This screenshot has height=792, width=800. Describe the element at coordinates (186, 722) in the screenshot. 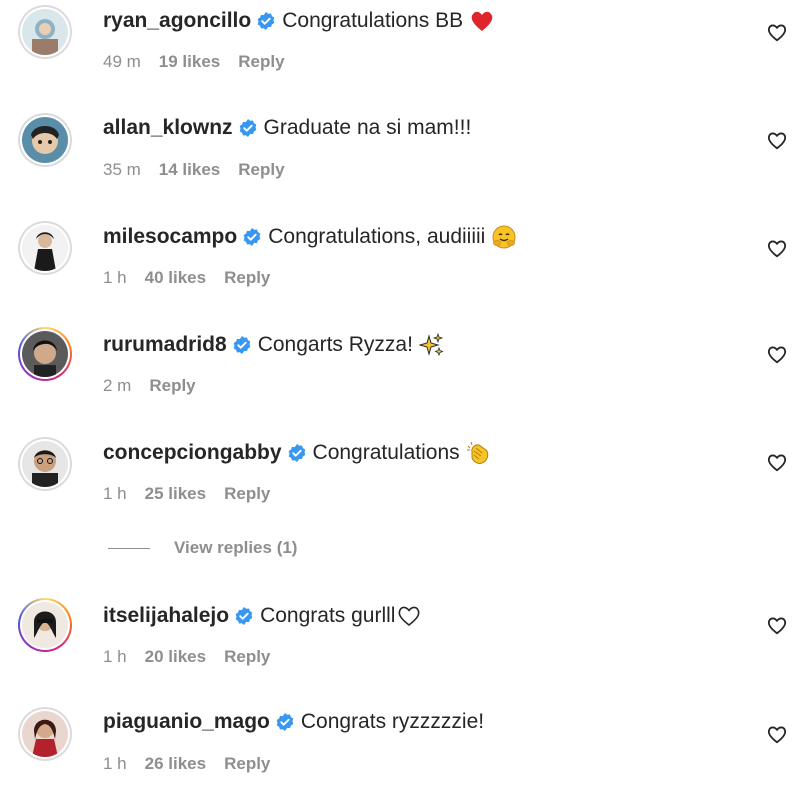

I see `comment-username: piaguanio_mago` at that location.